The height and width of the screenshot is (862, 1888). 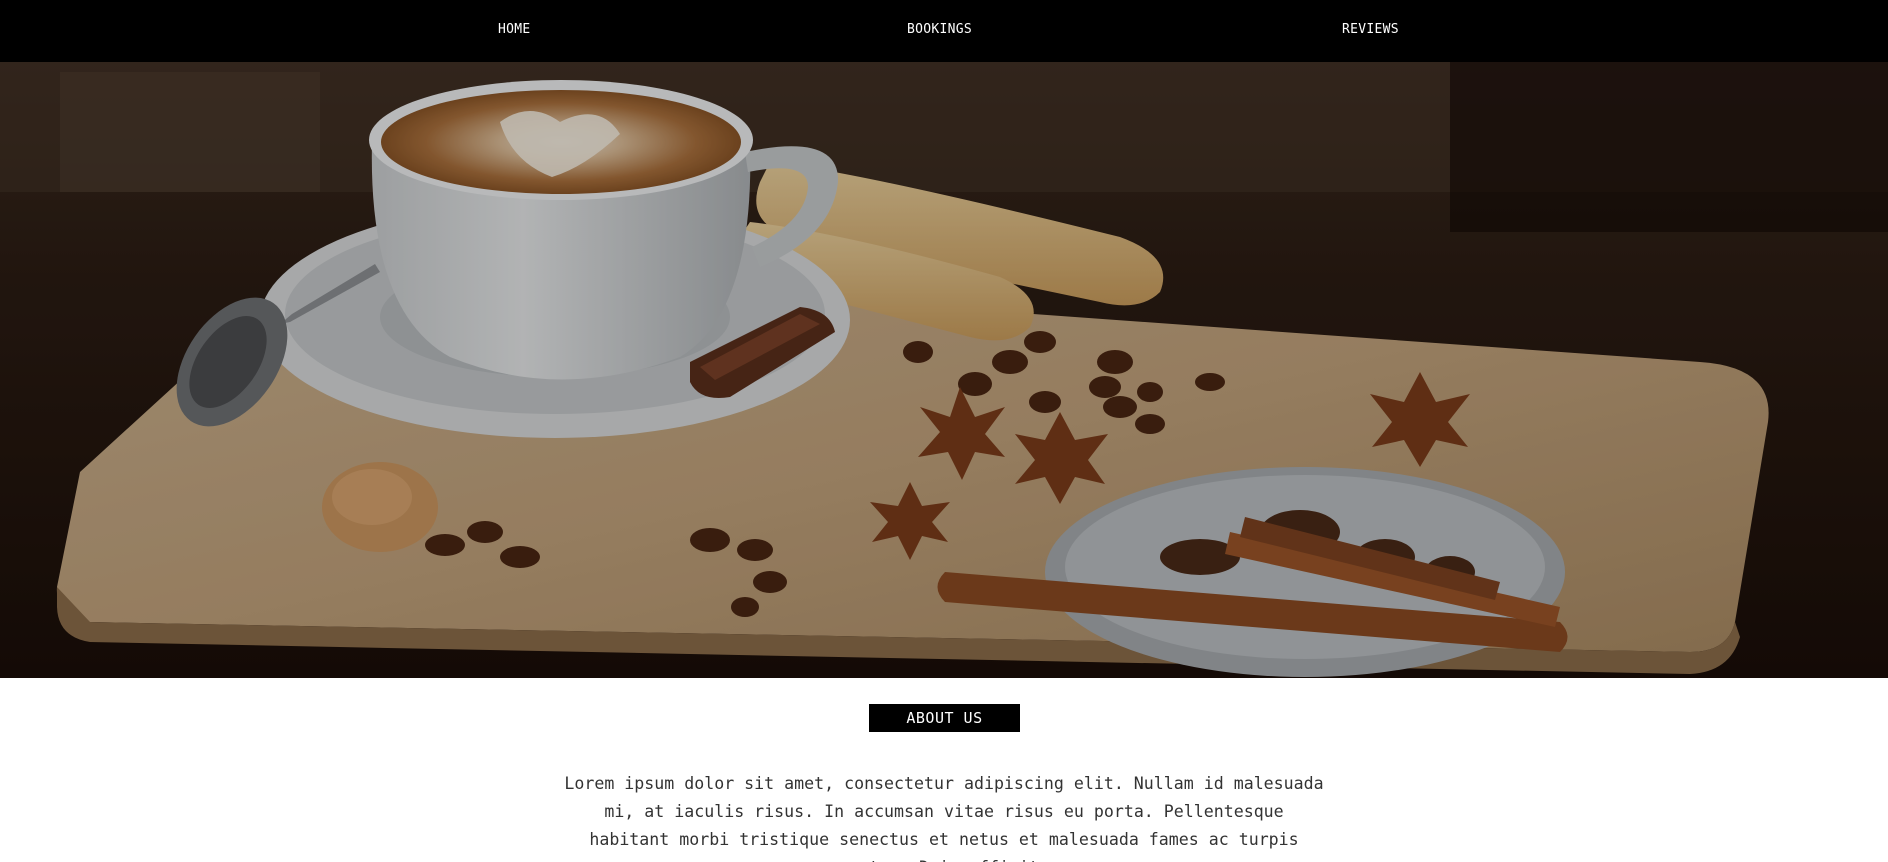 What do you see at coordinates (939, 29) in the screenshot?
I see `nav-bookings-link: BOOKINGS` at bounding box center [939, 29].